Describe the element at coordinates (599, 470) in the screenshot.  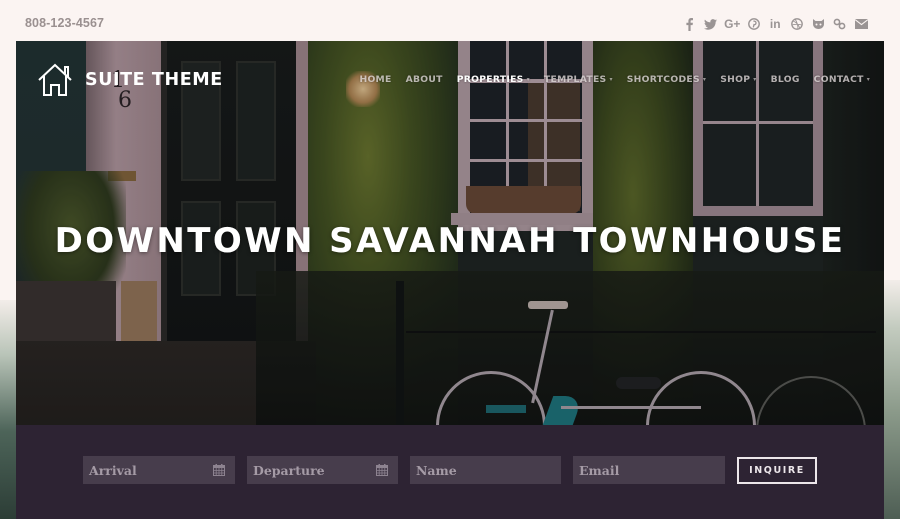
I see `email-placeholder: Email` at that location.